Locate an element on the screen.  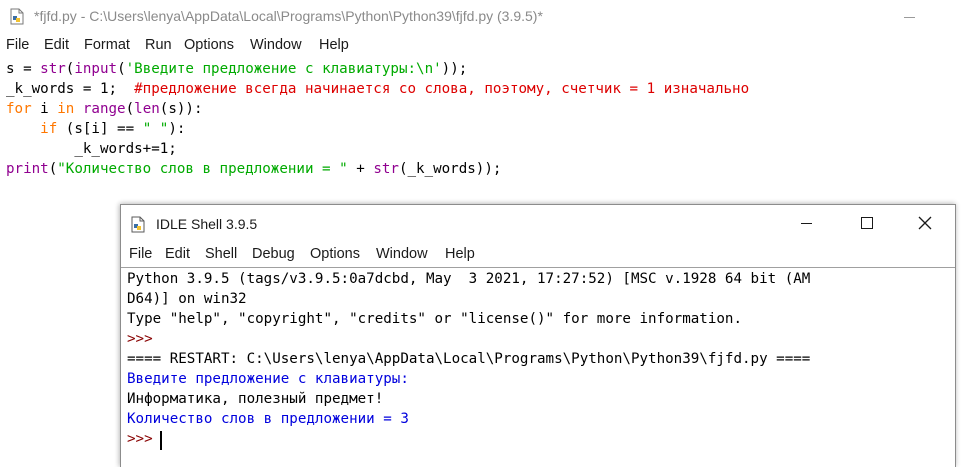
code-token: + is located at coordinates (360, 169).